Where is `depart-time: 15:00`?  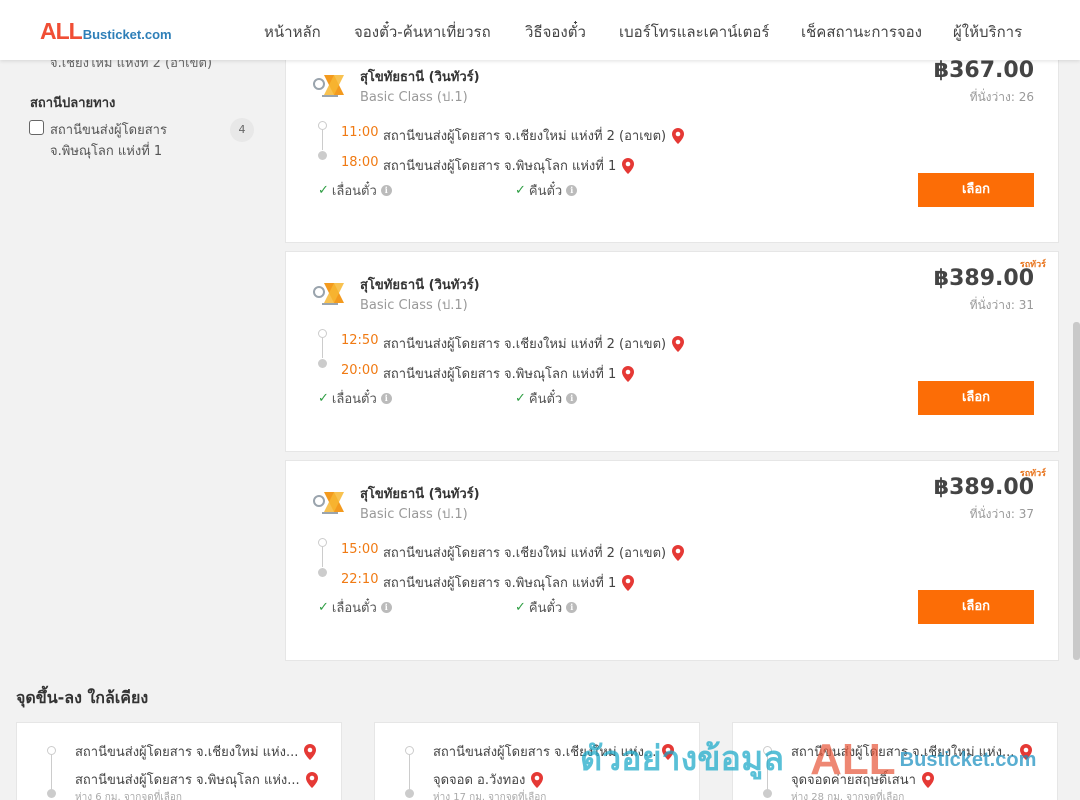
depart-time: 15:00 is located at coordinates (360, 549).